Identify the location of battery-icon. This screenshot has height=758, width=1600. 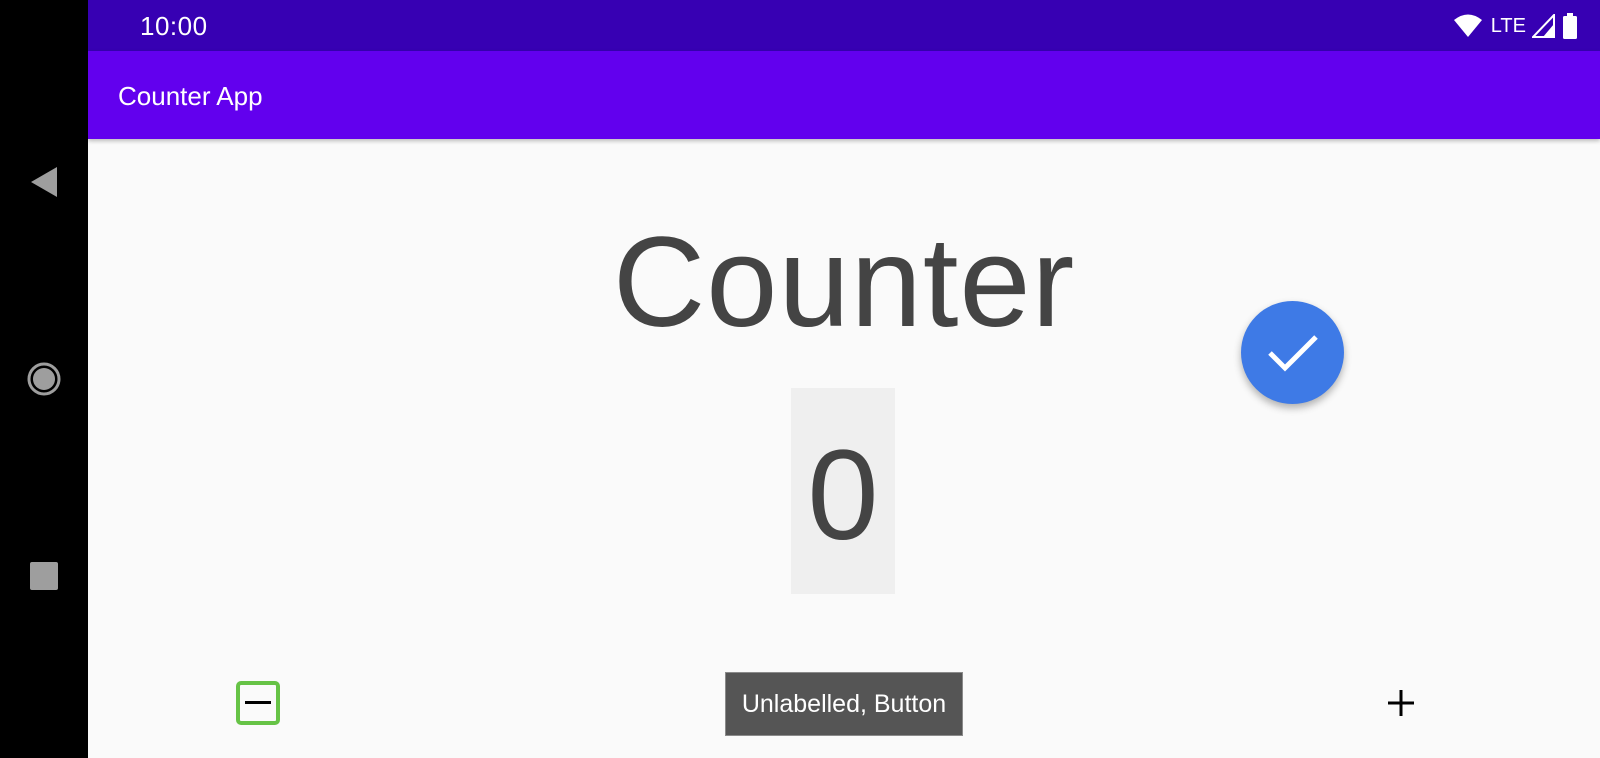
(1570, 26).